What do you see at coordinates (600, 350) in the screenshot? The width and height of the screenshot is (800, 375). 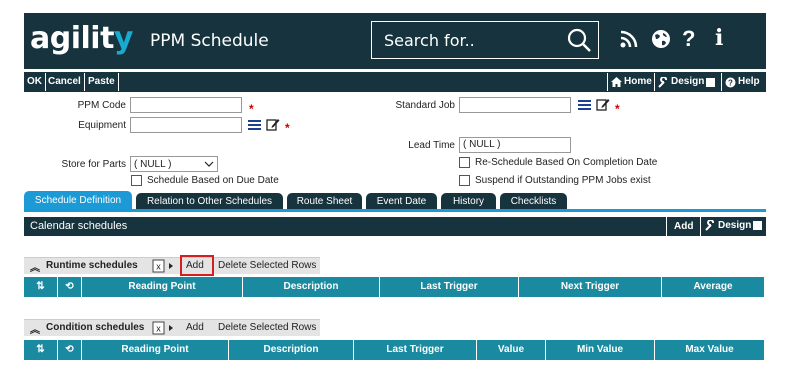 I see `column-min-value: Min Value` at bounding box center [600, 350].